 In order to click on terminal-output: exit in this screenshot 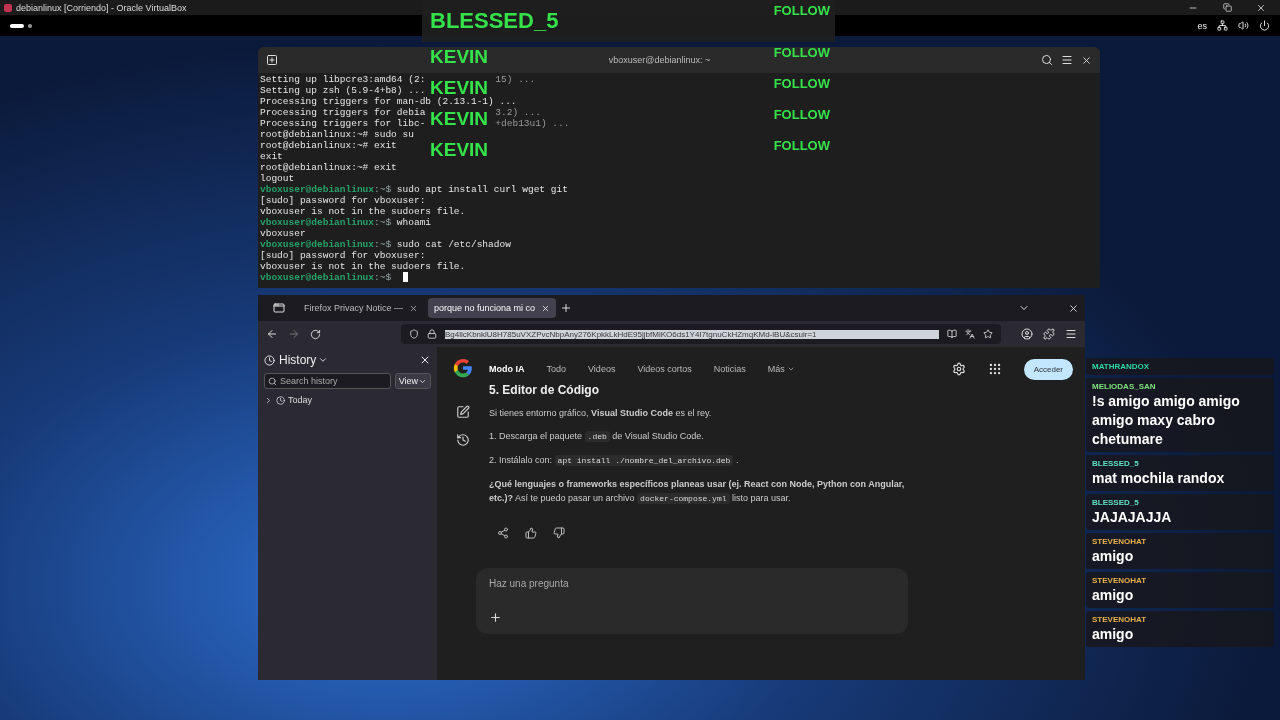, I will do `click(271, 156)`.